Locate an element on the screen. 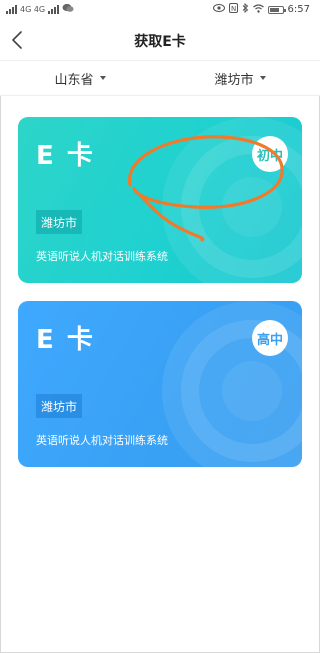 Image resolution: width=320 pixels, height=653 pixels. status-time: 6:57 is located at coordinates (298, 9).